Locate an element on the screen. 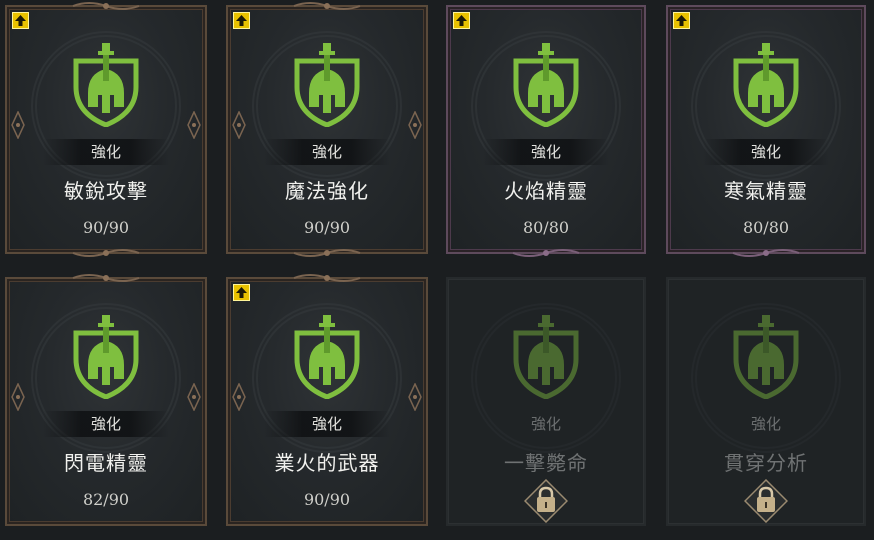 Image resolution: width=874 pixels, height=540 pixels. skill-card-piercing-analysis: 強化 貫穿分析 is located at coordinates (766, 401).